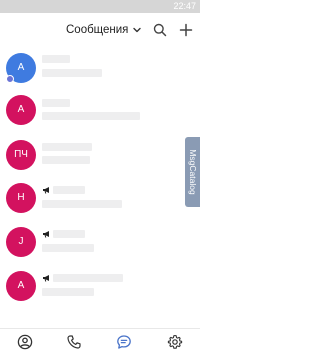  I want to click on phone-icon, so click(74, 342).